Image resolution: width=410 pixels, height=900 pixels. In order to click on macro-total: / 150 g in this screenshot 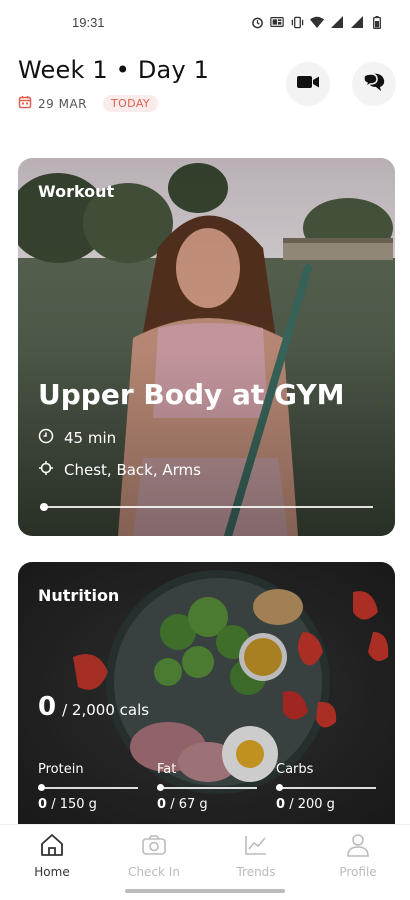, I will do `click(74, 804)`.